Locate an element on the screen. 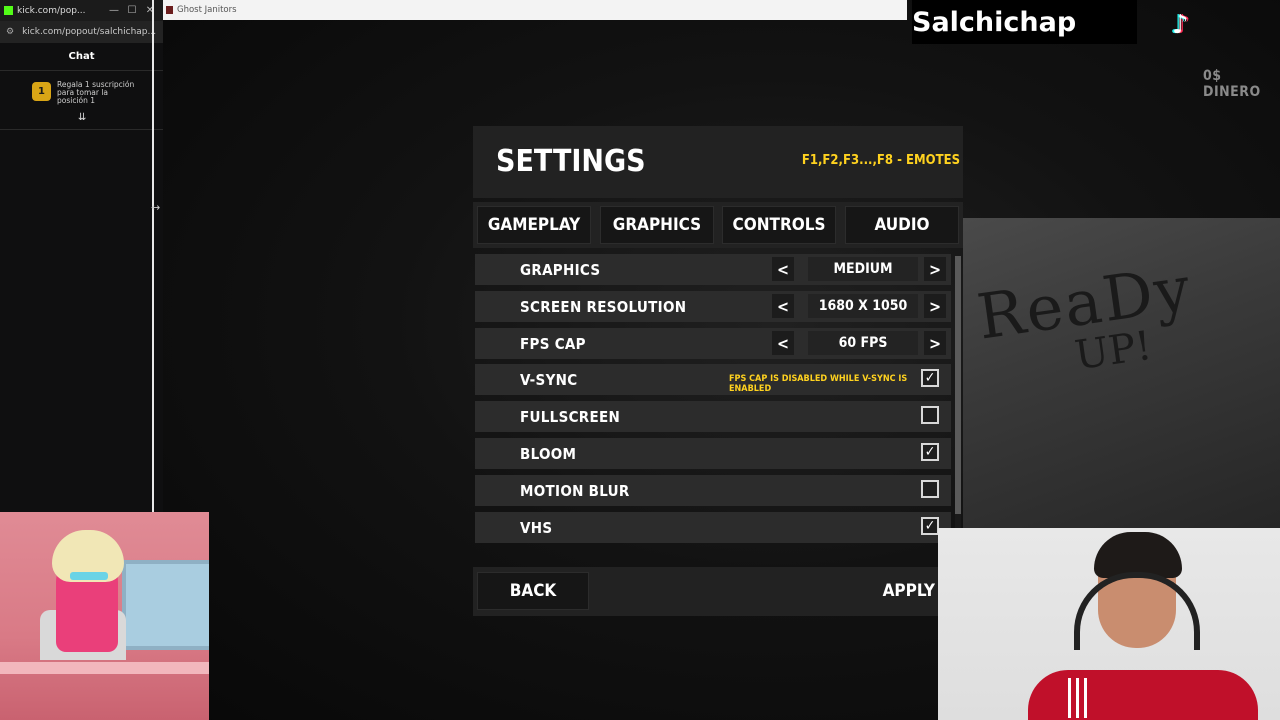 The width and height of the screenshot is (1280, 720). game-titlebar: Ghost Janitors is located at coordinates (535, 10).